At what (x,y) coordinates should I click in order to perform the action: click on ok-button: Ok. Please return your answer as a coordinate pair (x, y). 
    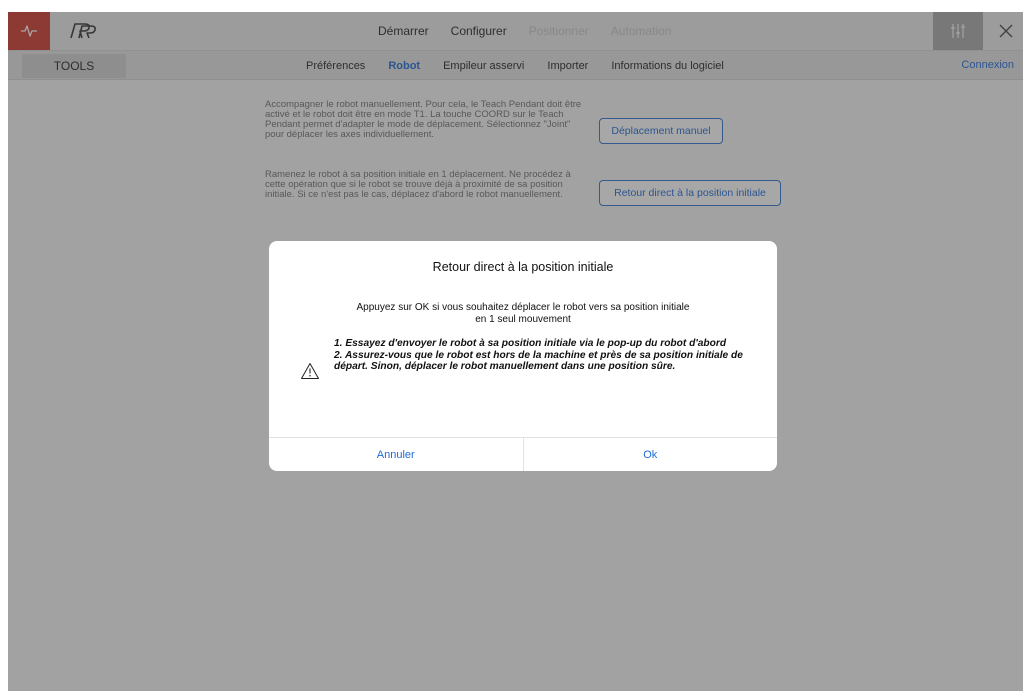
    Looking at the image, I should click on (651, 454).